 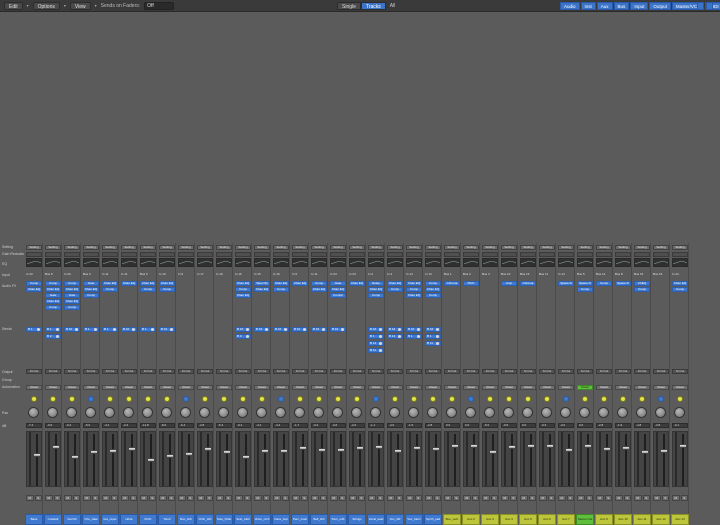 What do you see at coordinates (357, 274) in the screenshot?
I see `input-slot: In 24` at bounding box center [357, 274].